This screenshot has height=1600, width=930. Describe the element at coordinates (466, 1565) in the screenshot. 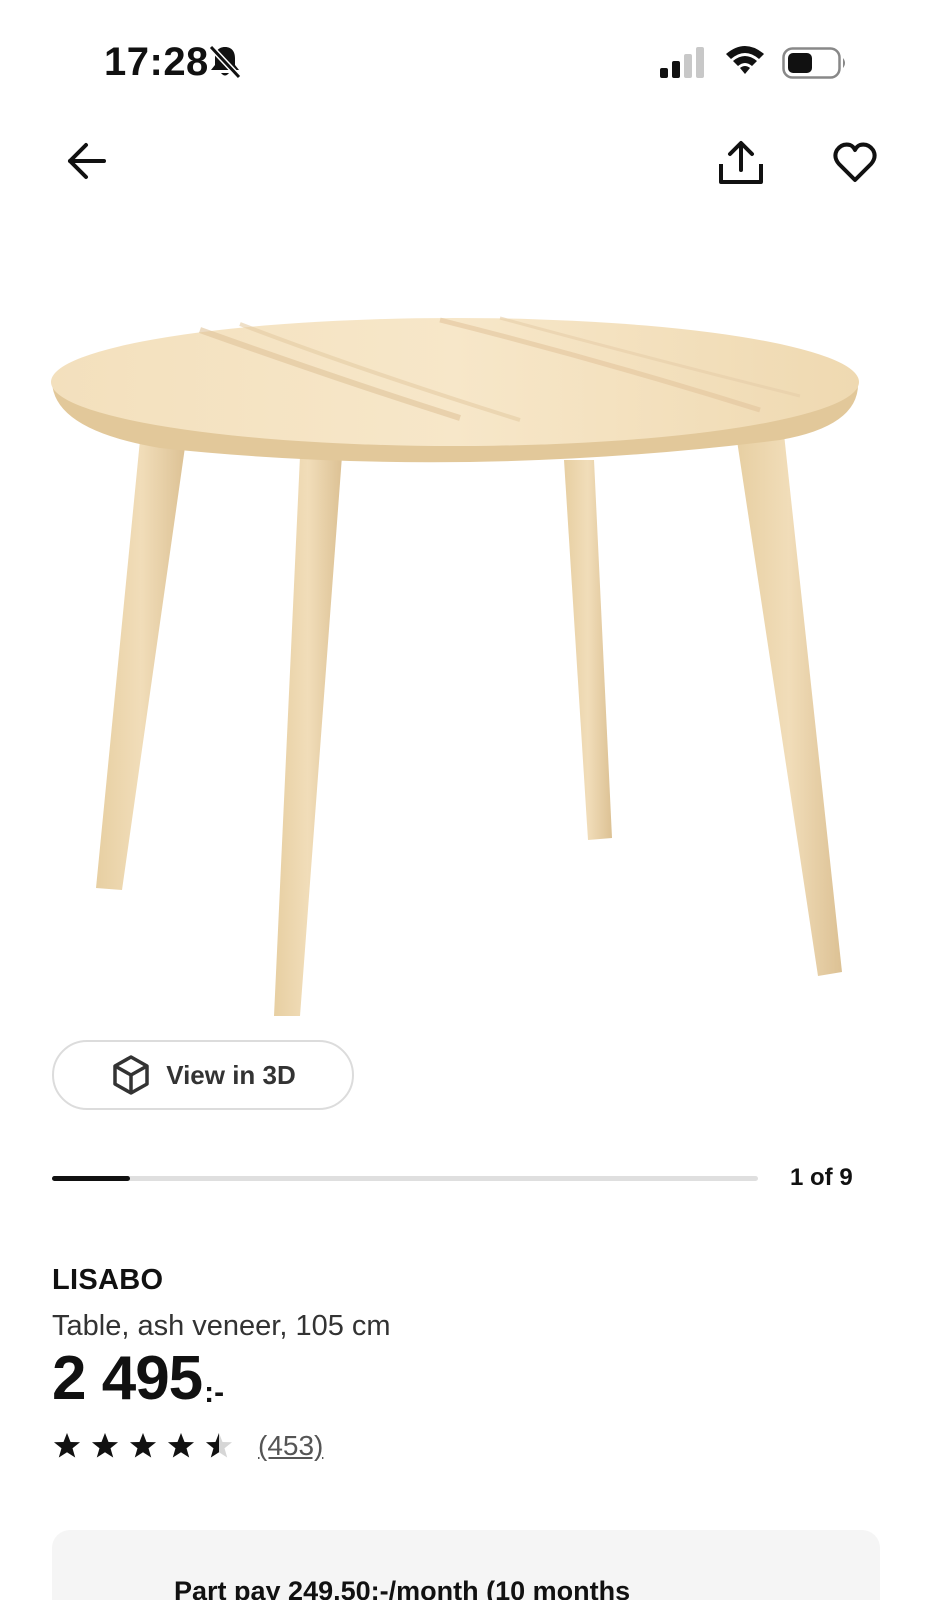

I see `part-pay-box: Part pay 249.50:-/month (10 months` at that location.